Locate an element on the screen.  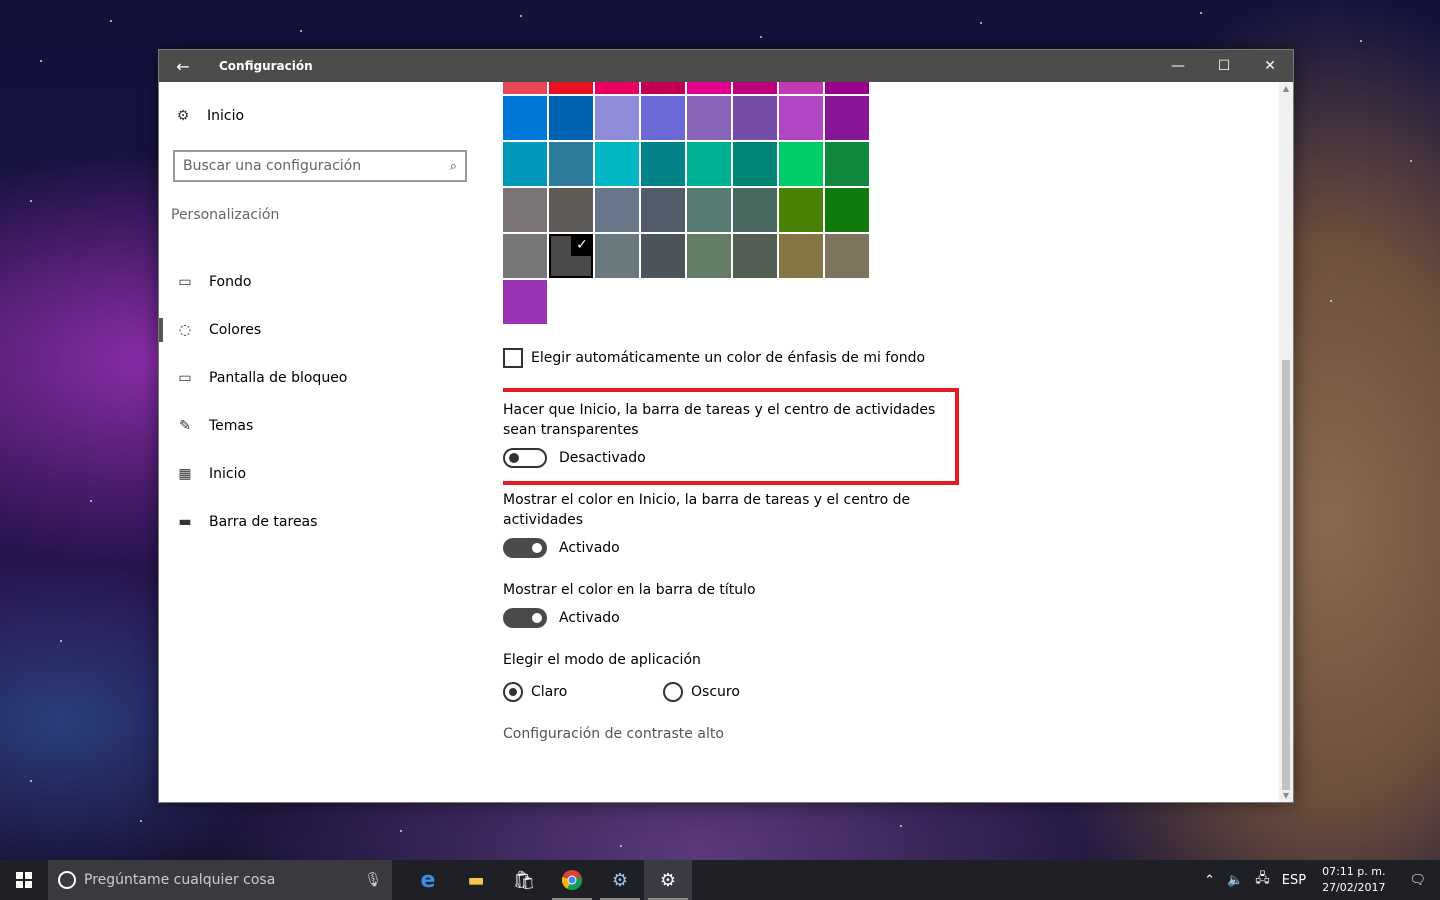
taskbar-icon: ▬ is located at coordinates (185, 522).